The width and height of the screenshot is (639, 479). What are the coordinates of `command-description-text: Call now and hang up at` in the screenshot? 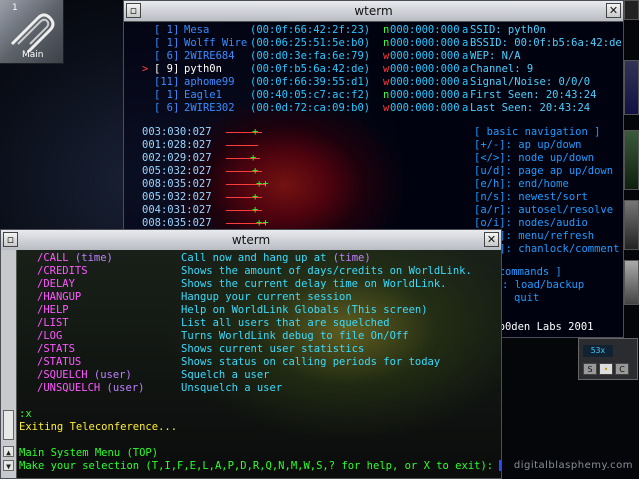 It's located at (254, 258).